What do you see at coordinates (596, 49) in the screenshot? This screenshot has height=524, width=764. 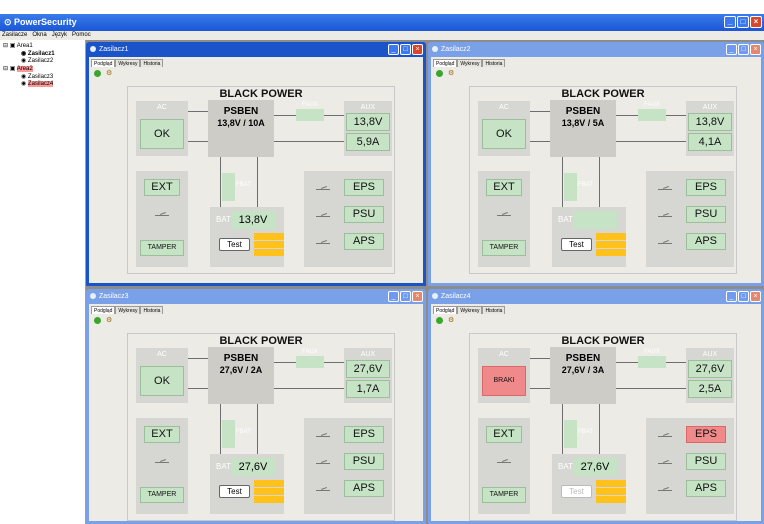 I see `window-titlebar: Zasilacz2 _ □ ×` at bounding box center [596, 49].